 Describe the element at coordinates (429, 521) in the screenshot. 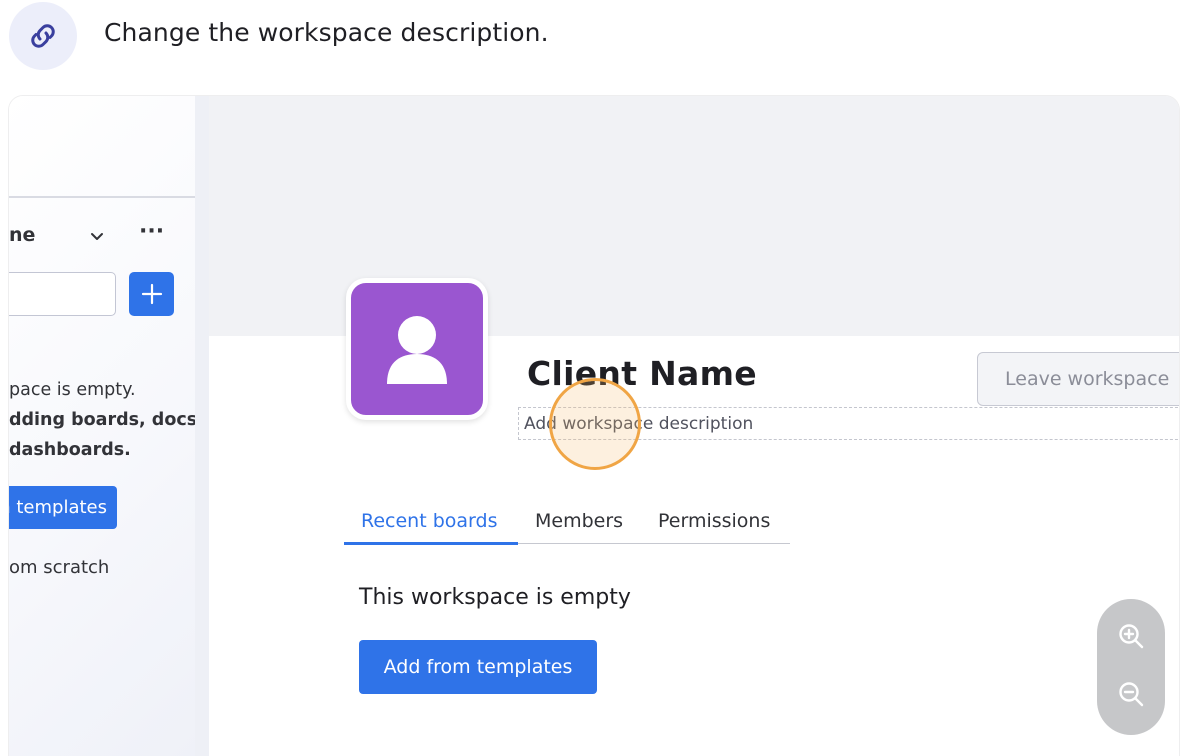

I see `tab-recent-boards: Recent boards` at that location.